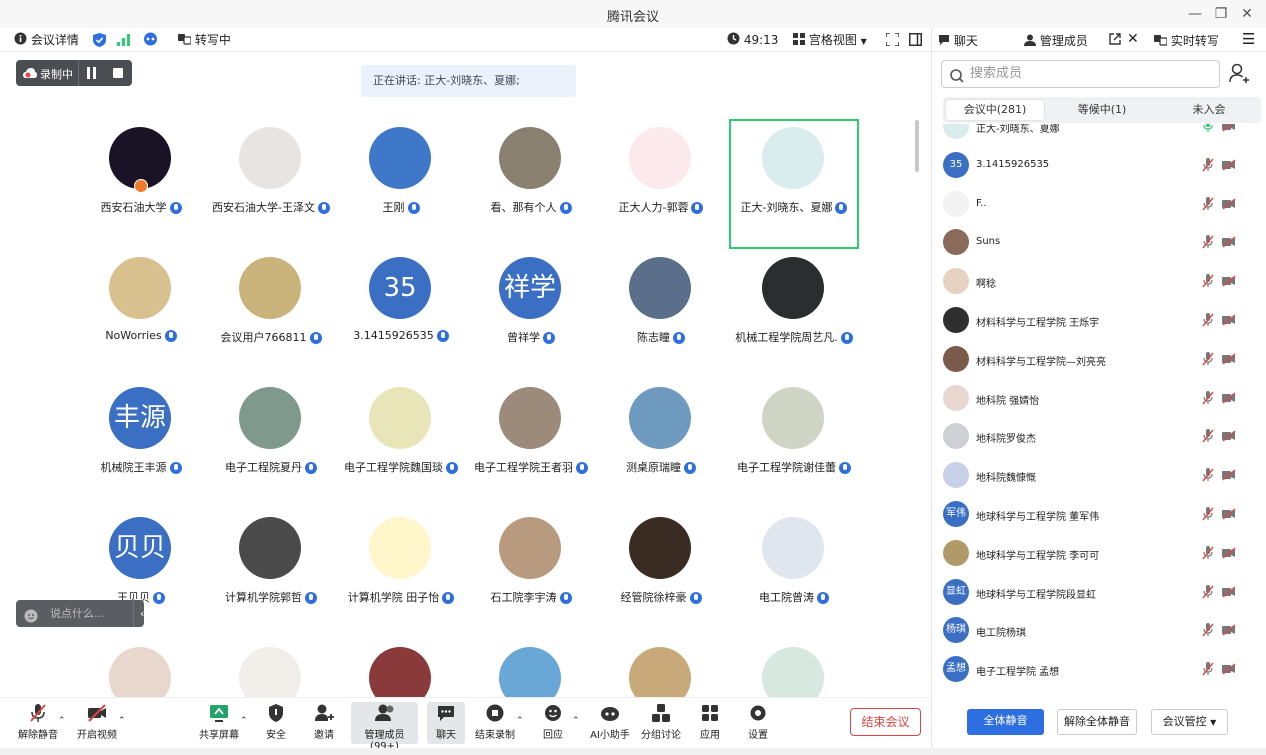 The image size is (1266, 755). What do you see at coordinates (324, 723) in the screenshot?
I see `invite-button: 邀请` at bounding box center [324, 723].